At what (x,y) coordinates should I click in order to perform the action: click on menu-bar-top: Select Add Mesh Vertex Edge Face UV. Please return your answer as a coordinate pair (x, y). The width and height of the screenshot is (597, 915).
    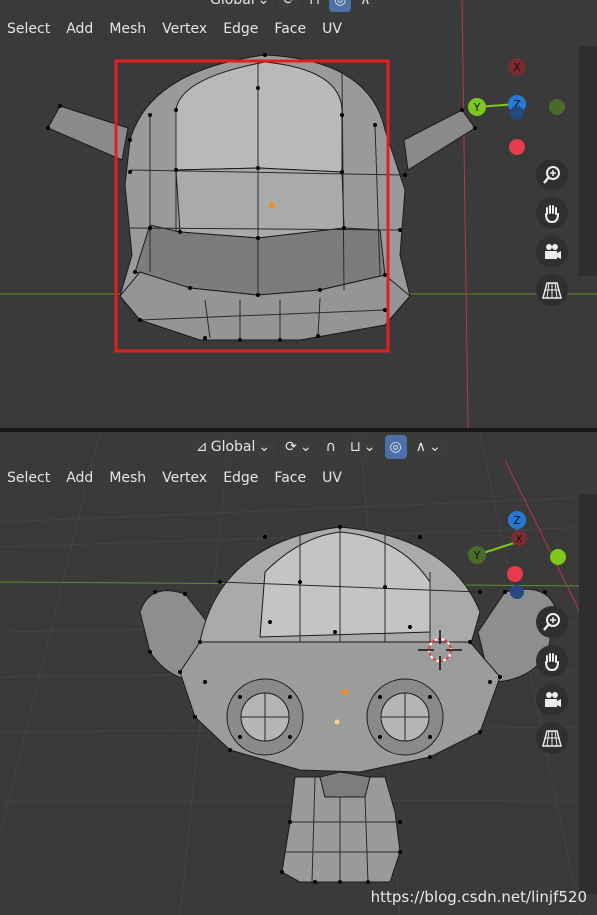
    Looking at the image, I should click on (174, 29).